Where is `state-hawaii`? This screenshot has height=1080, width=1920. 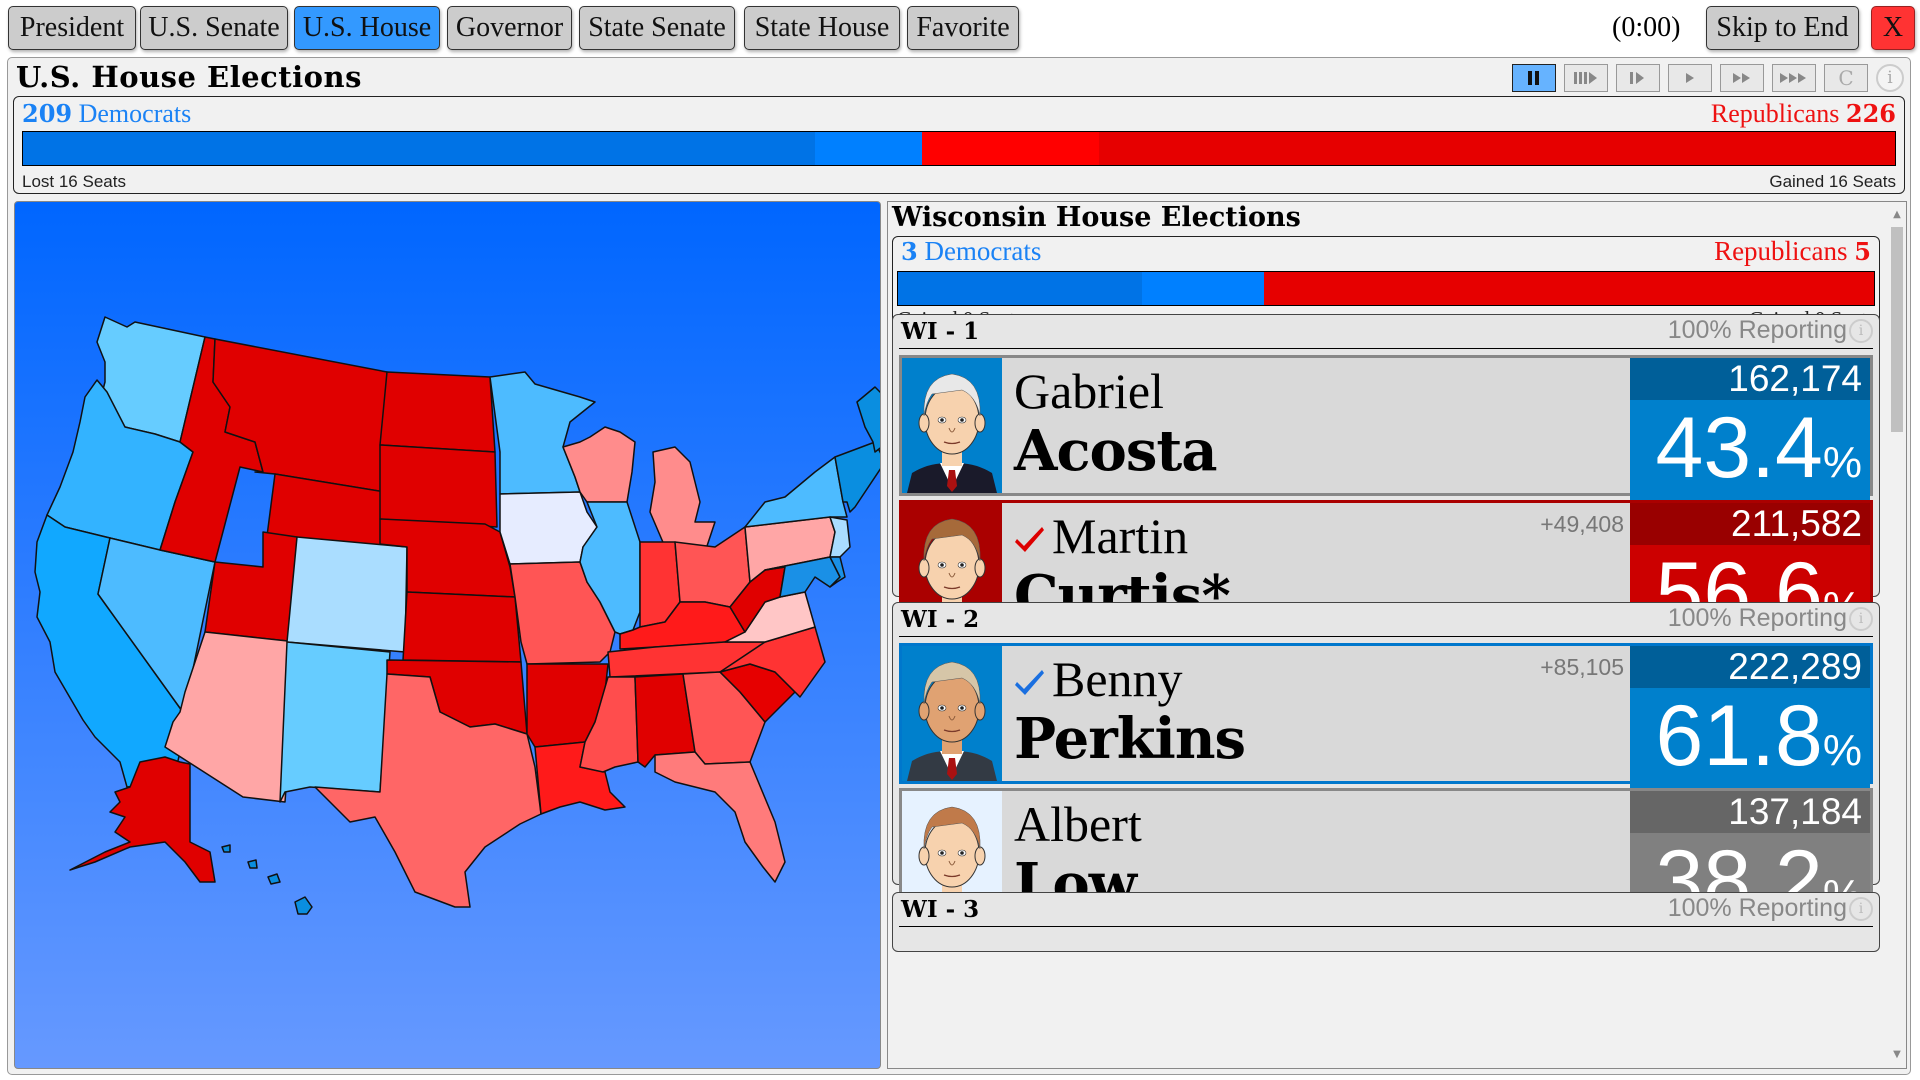
state-hawaii is located at coordinates (303, 905).